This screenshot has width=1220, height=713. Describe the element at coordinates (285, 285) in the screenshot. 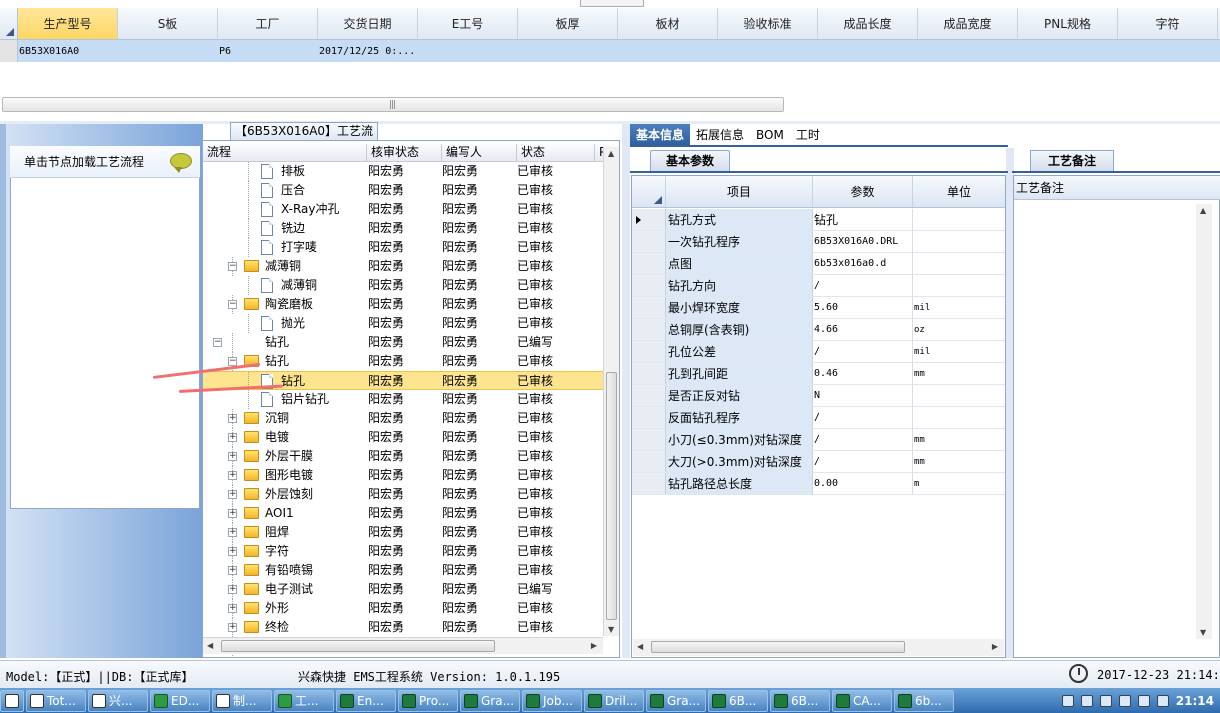

I see `tree-node: 减薄铜` at that location.